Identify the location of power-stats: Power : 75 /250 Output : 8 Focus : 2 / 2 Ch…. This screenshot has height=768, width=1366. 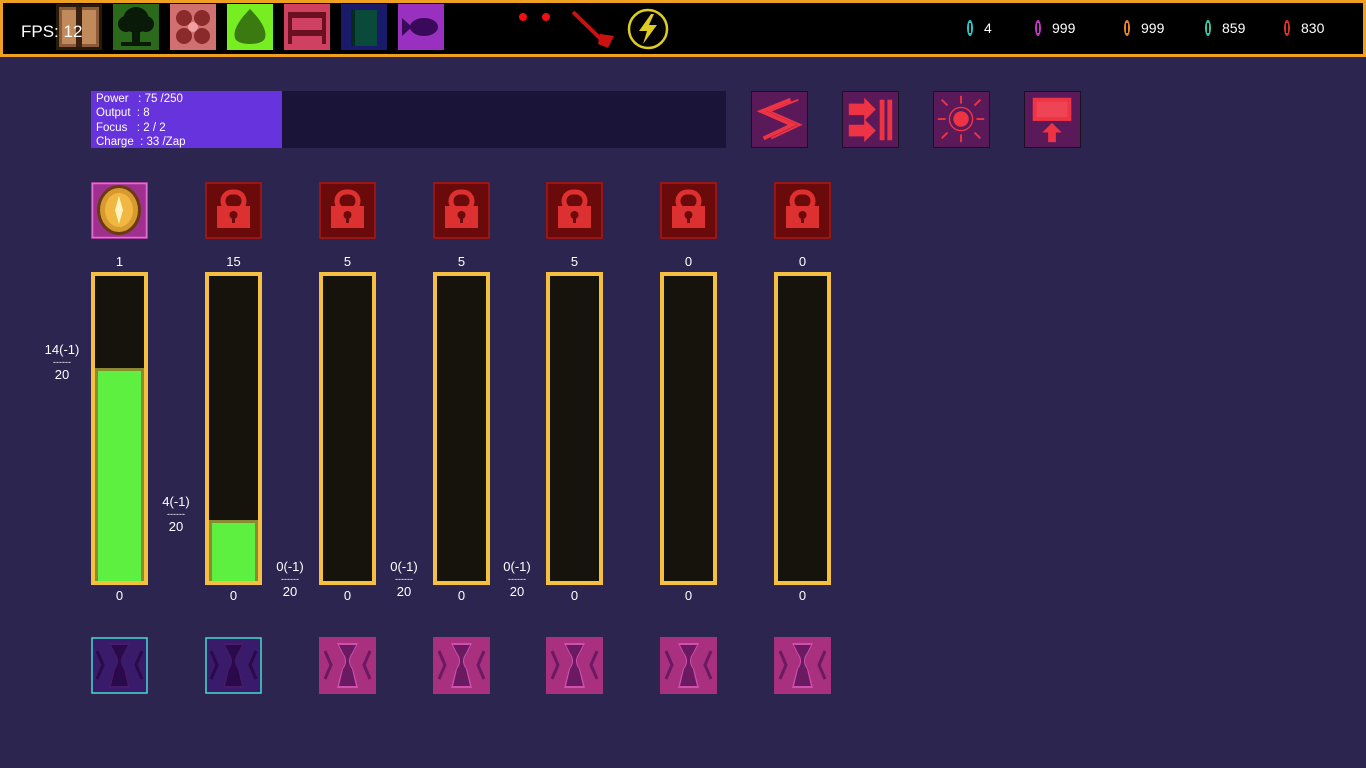
(141, 120).